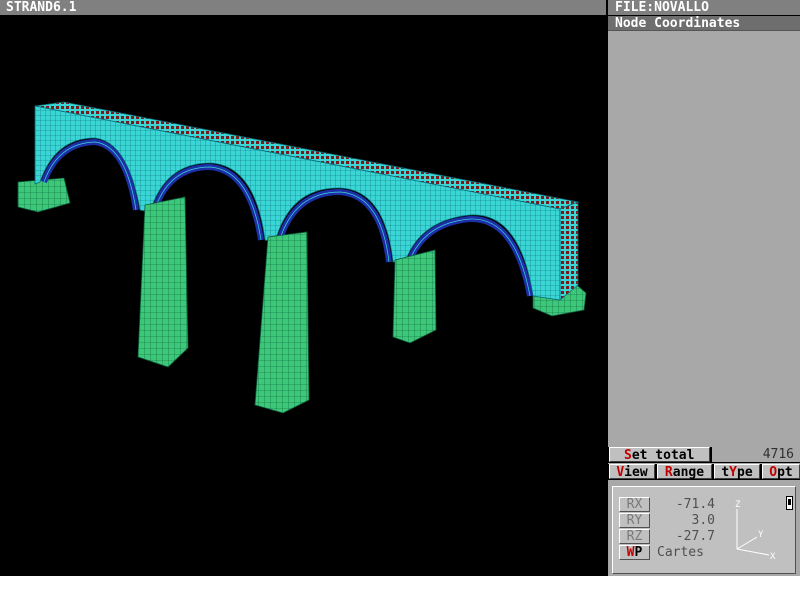  Describe the element at coordinates (634, 520) in the screenshot. I see `ry-button: RY` at that location.